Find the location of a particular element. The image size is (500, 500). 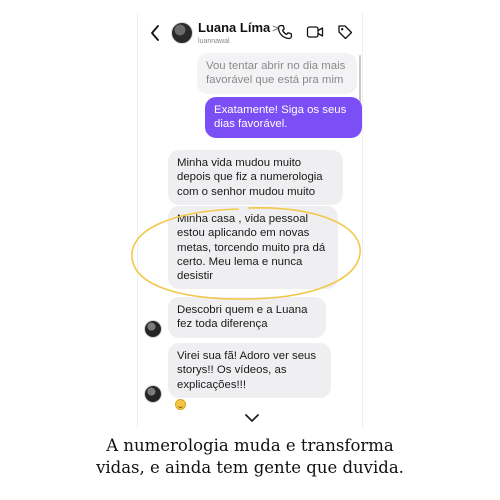

contact-avatar is located at coordinates (182, 33).